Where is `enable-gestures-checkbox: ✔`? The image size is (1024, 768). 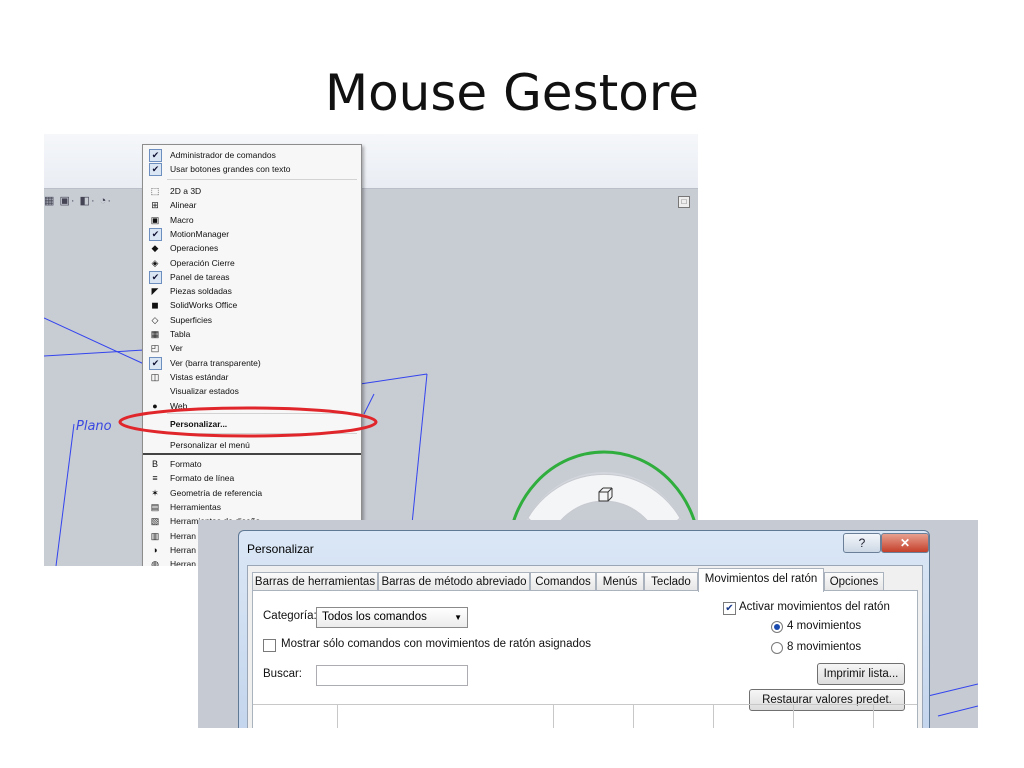
enable-gestures-checkbox: ✔ is located at coordinates (729, 608).